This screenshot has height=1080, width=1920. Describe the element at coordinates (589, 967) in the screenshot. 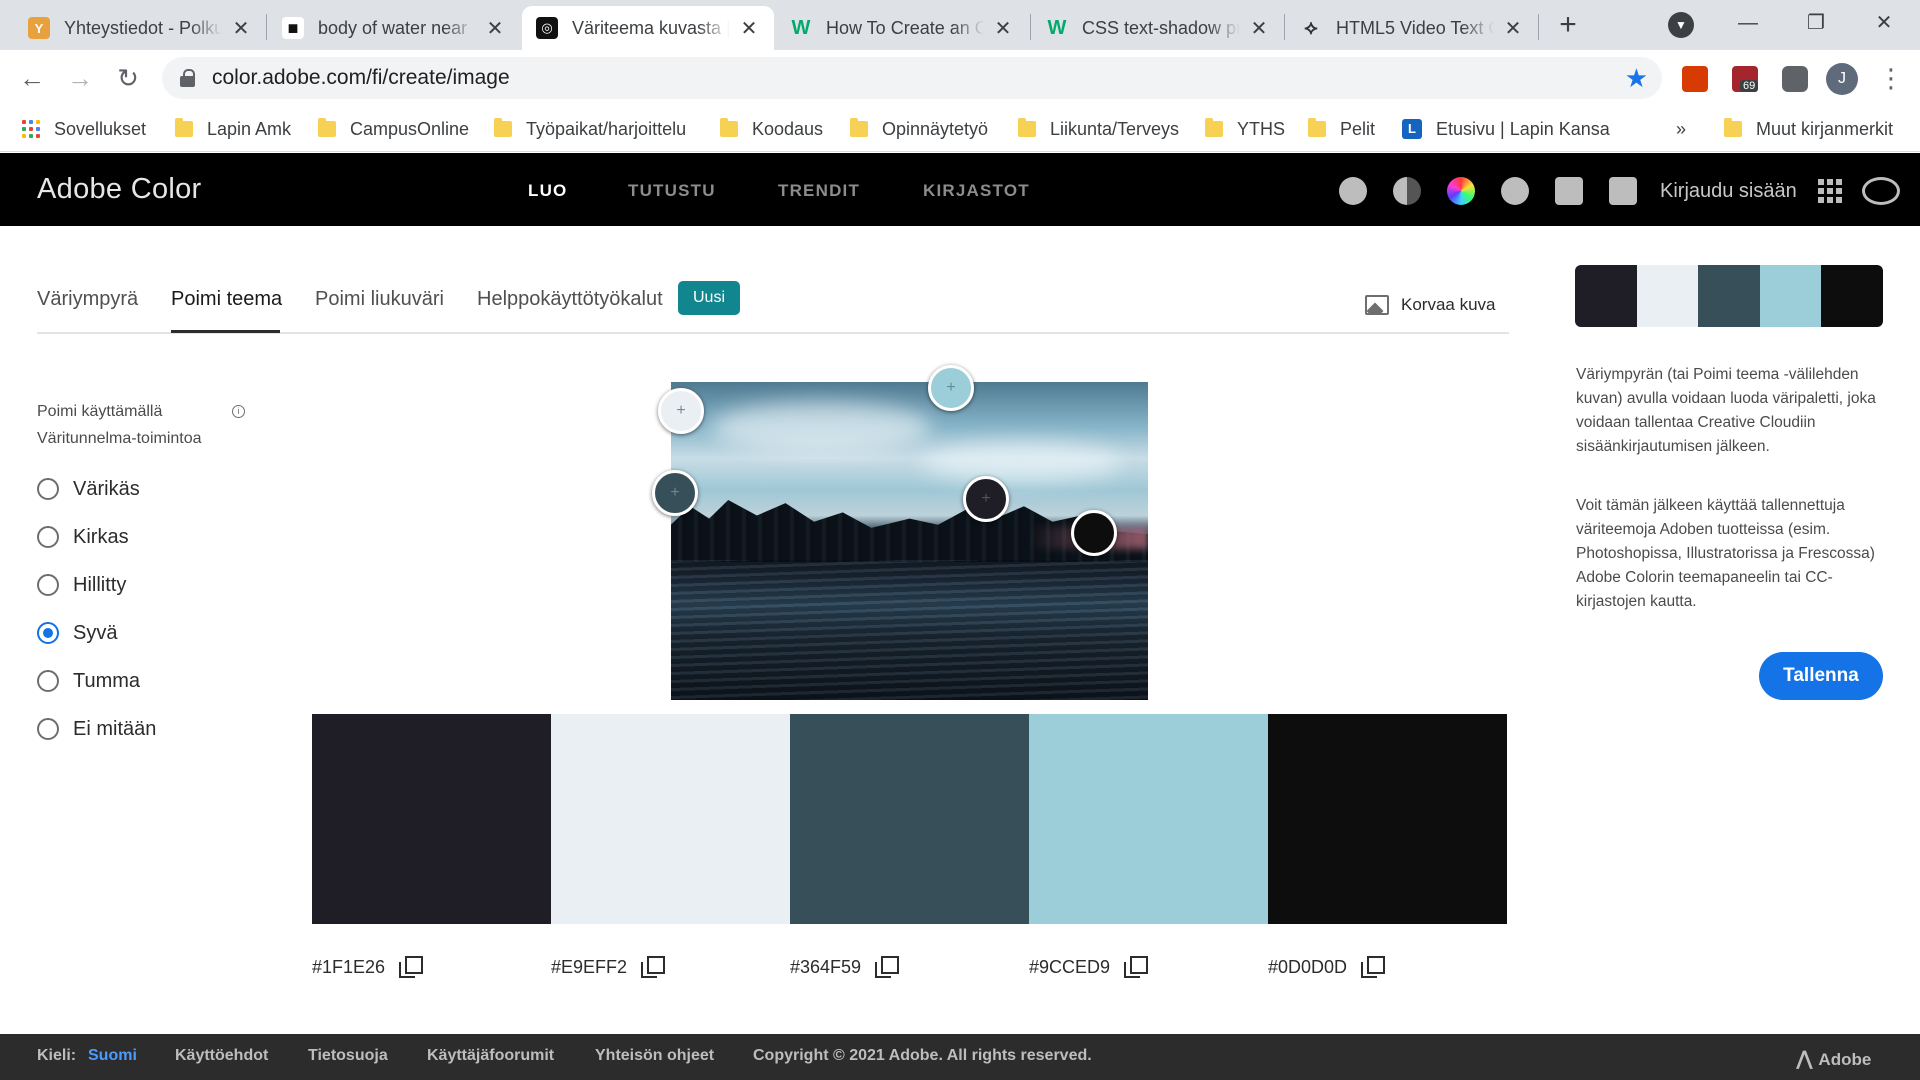

I see `hex-label: #E9EFF2` at that location.